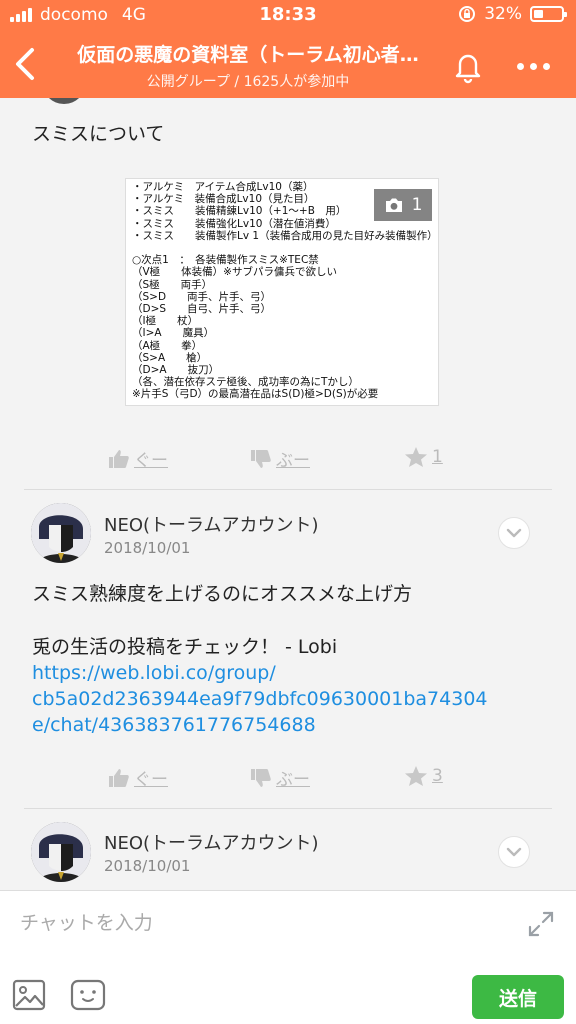 The width and height of the screenshot is (576, 1024). Describe the element at coordinates (437, 776) in the screenshot. I see `star-count: 3` at that location.